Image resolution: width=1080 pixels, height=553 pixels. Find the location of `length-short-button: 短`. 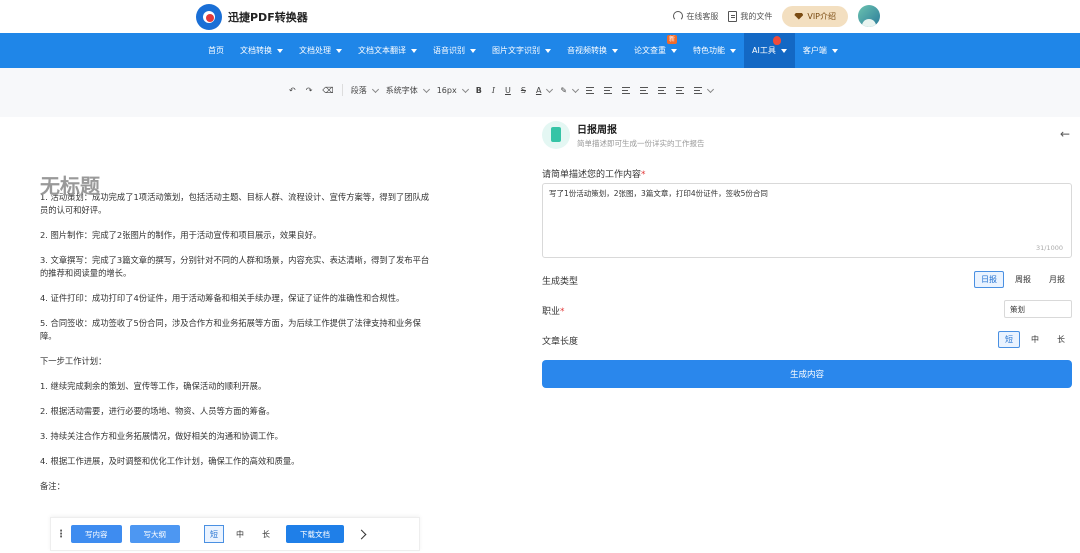

length-short-button: 短 is located at coordinates (214, 534).